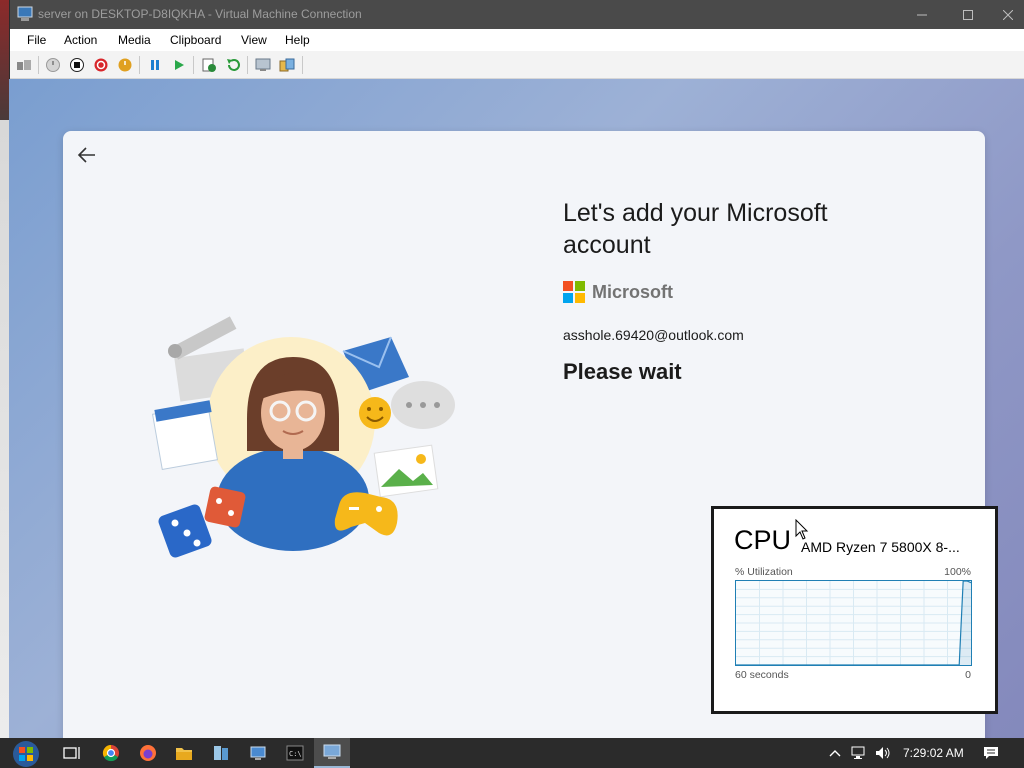  Describe the element at coordinates (574, 292) in the screenshot. I see `microsoft-squares-icon` at that location.